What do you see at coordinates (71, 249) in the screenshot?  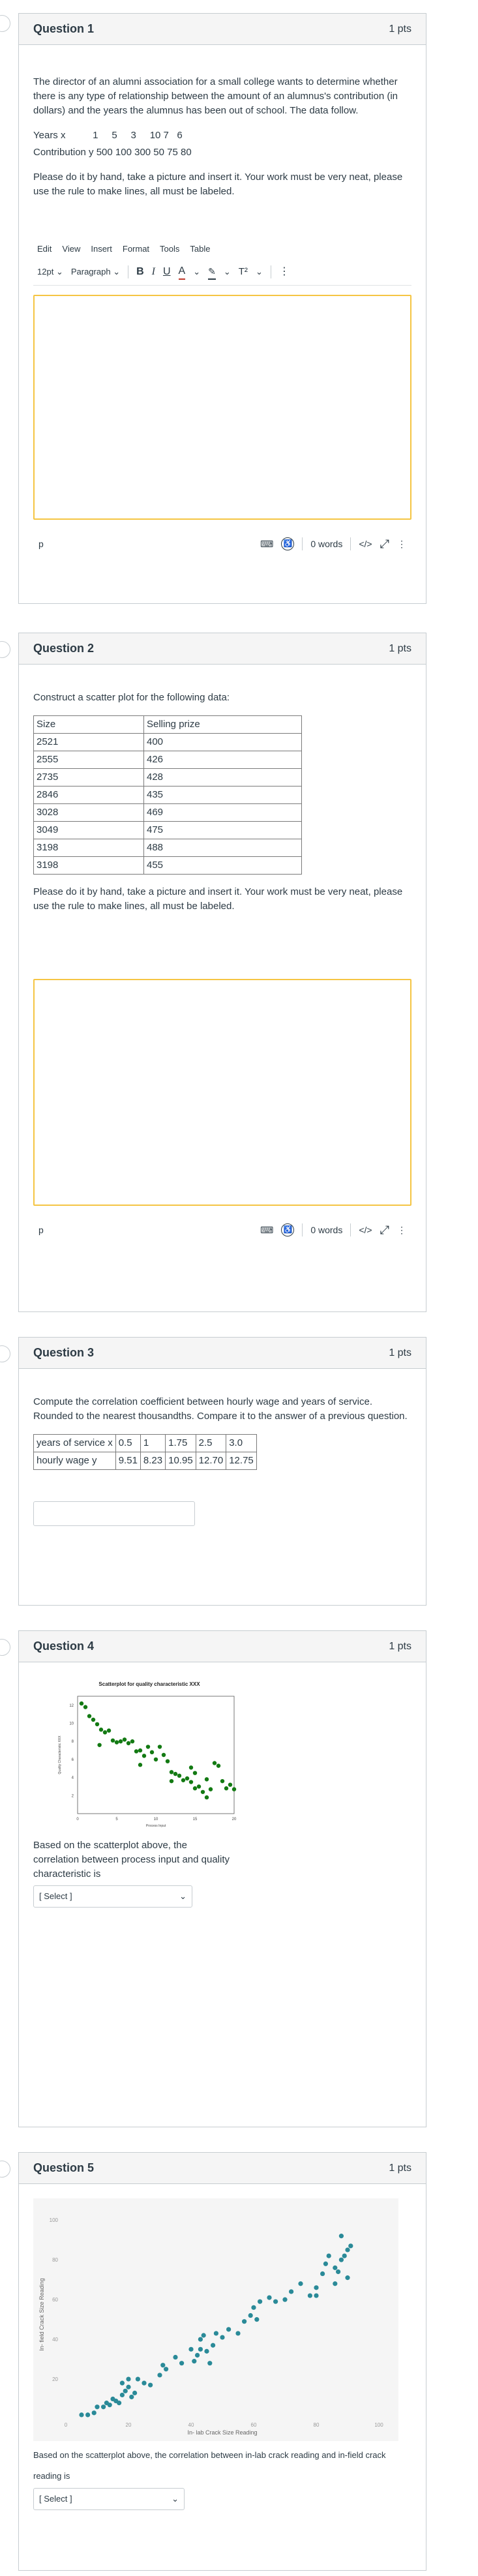 I see `menu-view: View` at bounding box center [71, 249].